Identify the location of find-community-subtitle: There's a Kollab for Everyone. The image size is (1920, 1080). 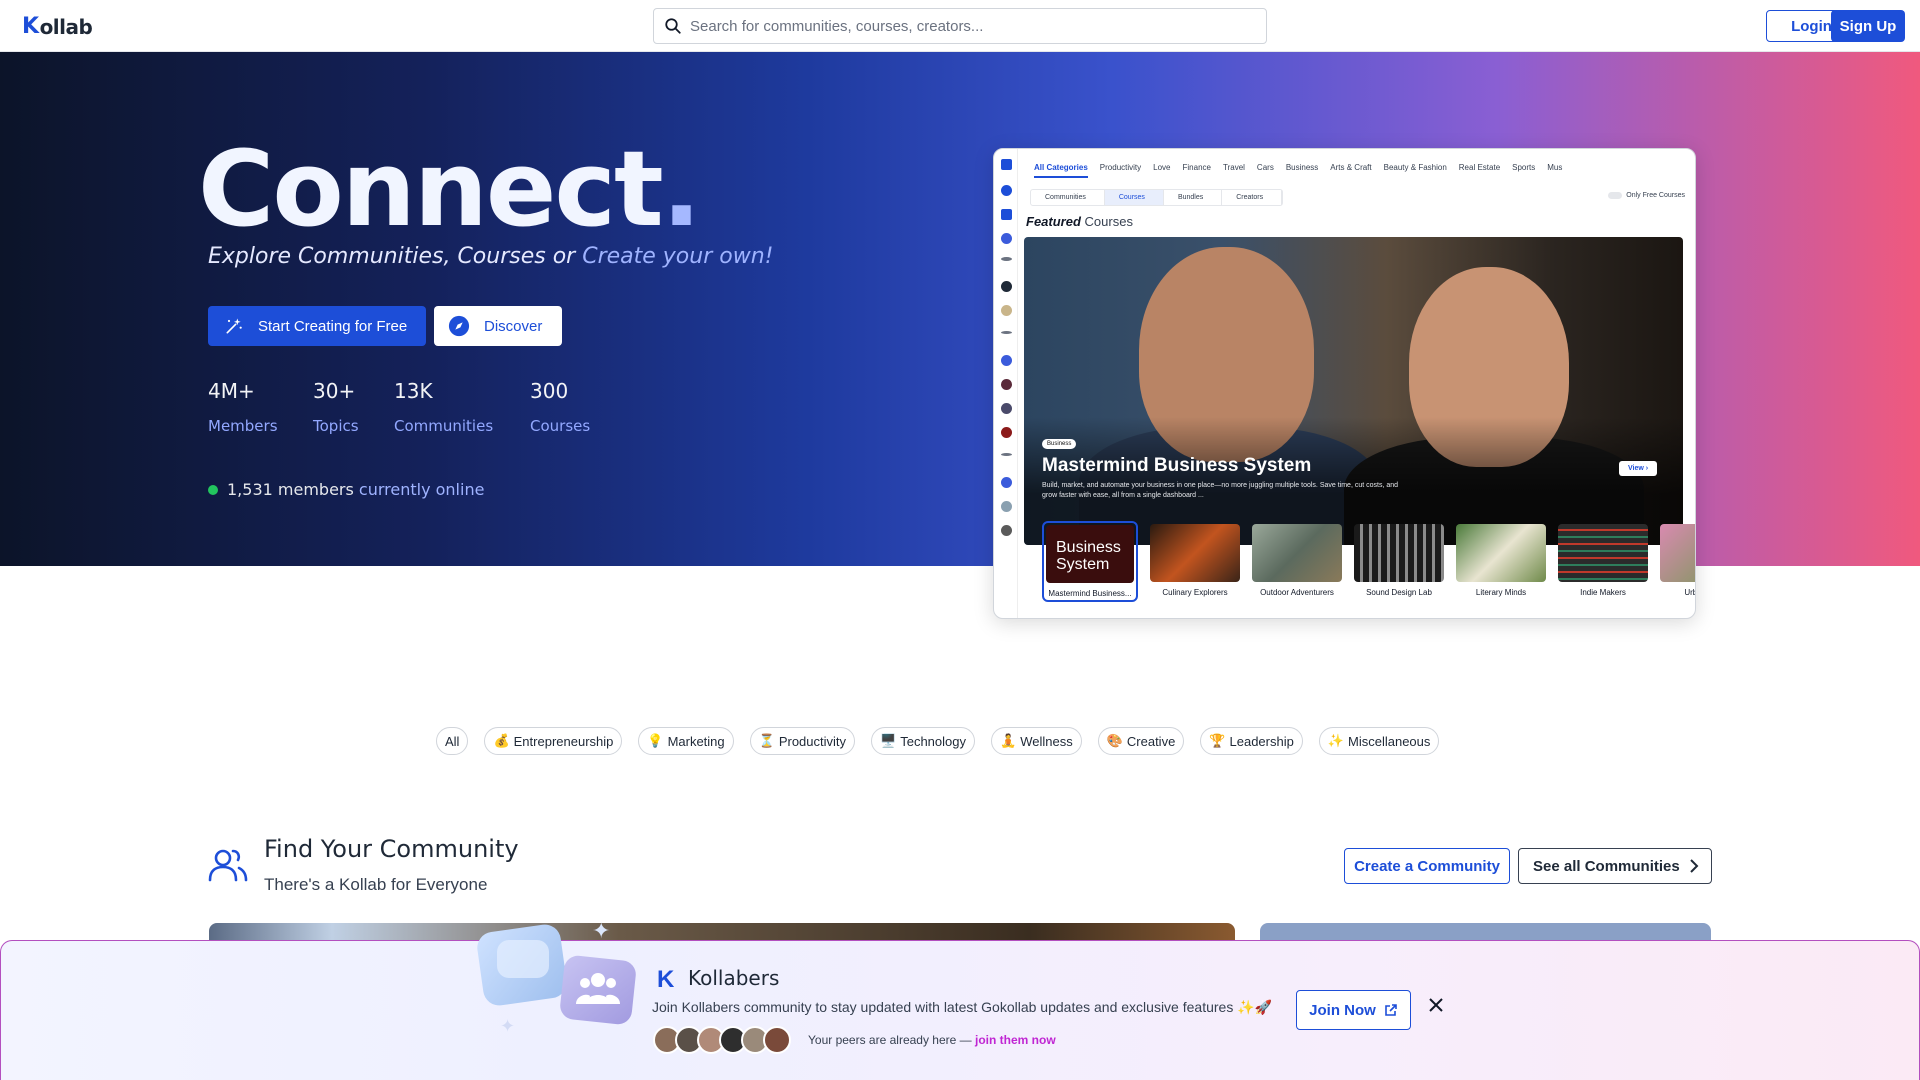
(376, 884).